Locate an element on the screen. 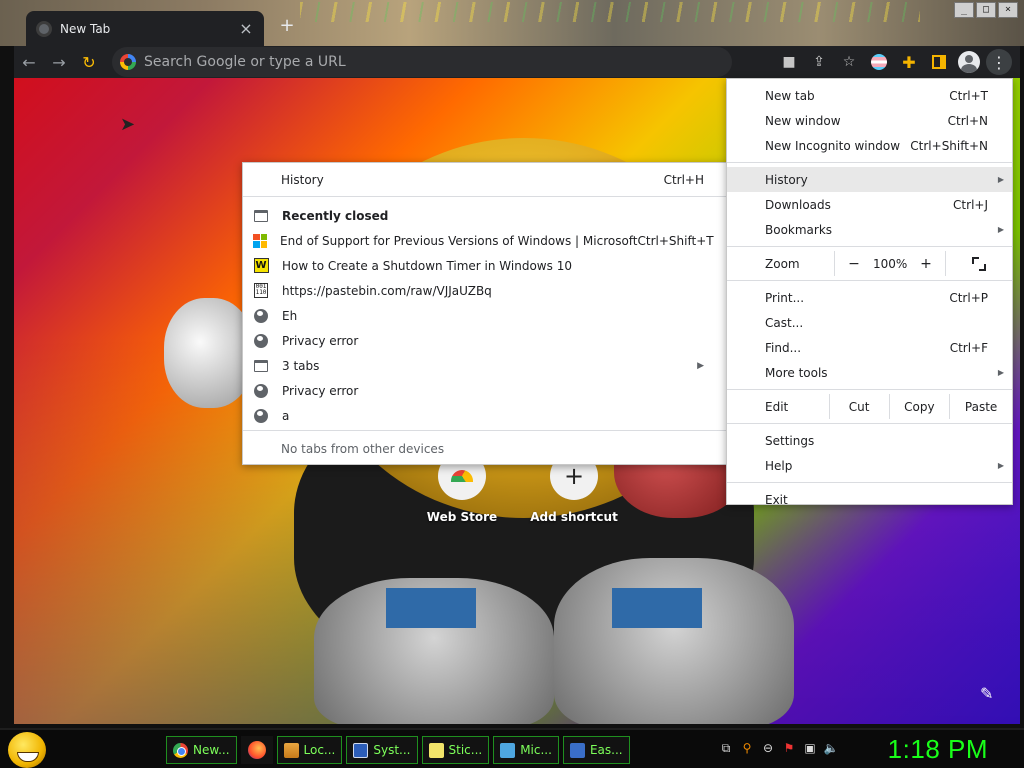 The height and width of the screenshot is (768, 1024). avatar-icon is located at coordinates (969, 62).